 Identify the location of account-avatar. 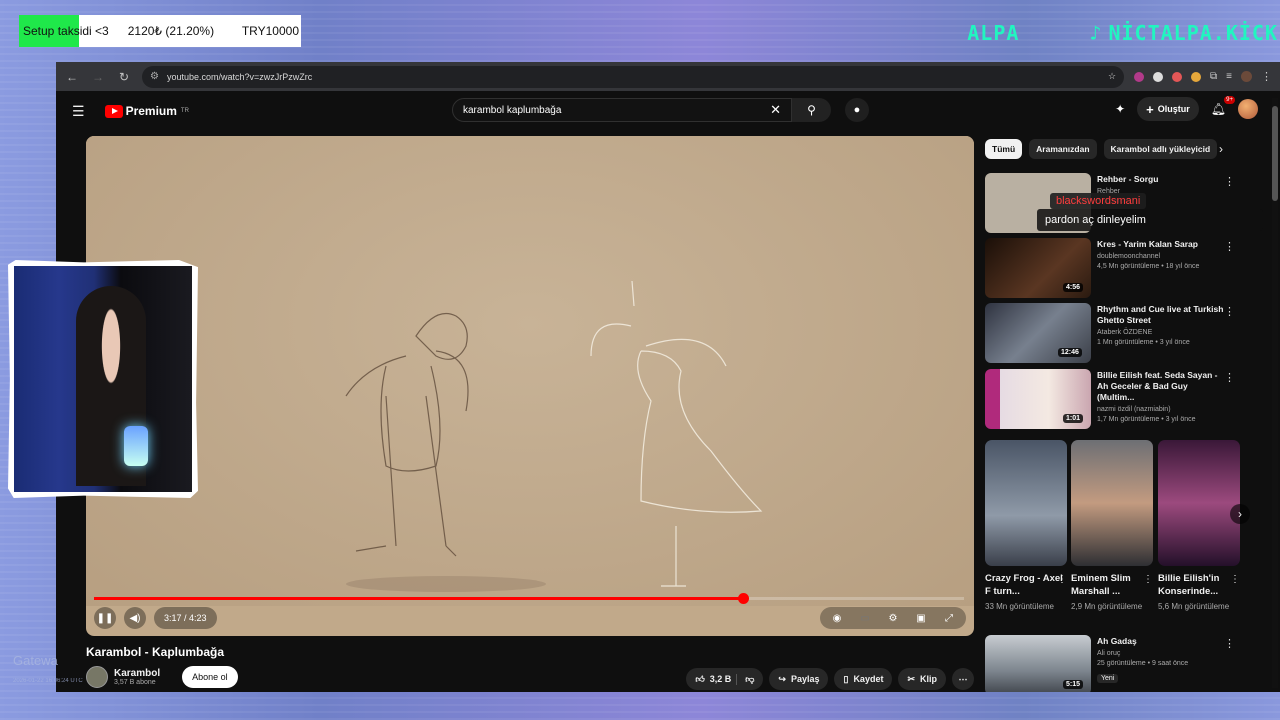
(1248, 109).